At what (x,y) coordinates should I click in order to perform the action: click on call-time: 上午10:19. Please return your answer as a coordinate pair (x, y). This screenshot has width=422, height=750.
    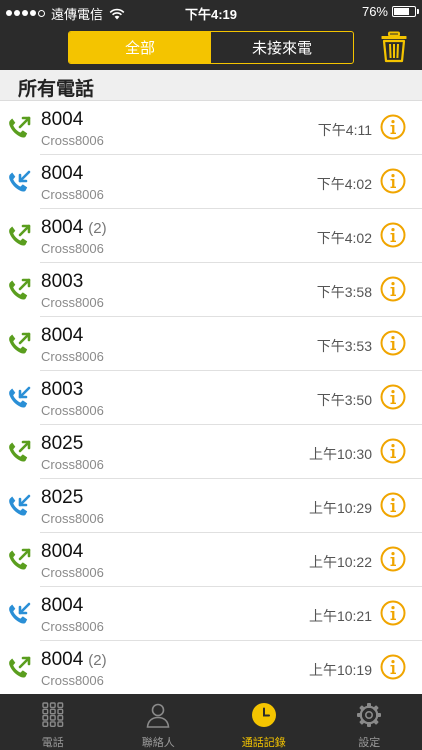
    Looking at the image, I should click on (340, 670).